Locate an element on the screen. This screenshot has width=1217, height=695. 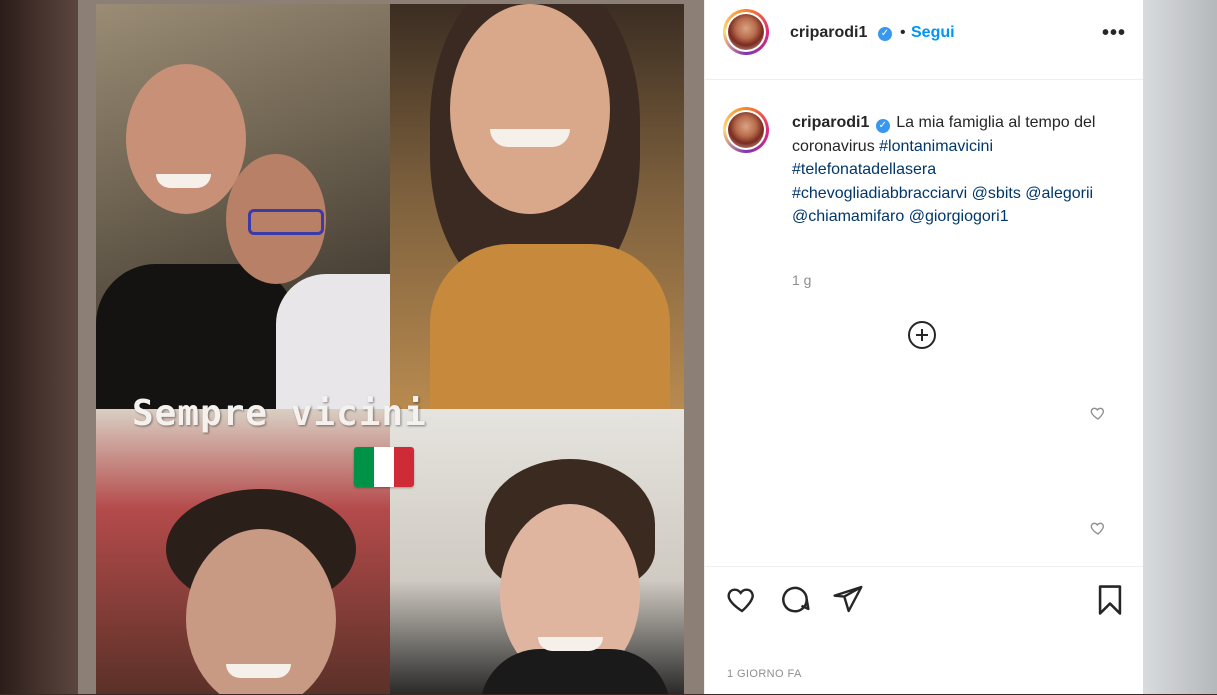
collage-tile-parents is located at coordinates (243, 206).